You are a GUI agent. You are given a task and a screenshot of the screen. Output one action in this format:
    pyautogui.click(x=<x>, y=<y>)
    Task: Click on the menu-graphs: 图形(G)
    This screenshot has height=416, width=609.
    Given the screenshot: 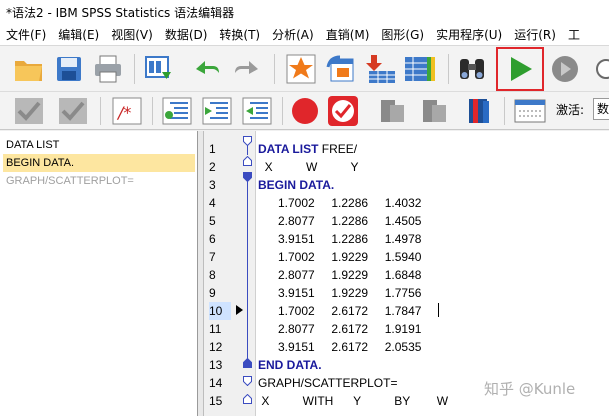 What is the action you would take?
    pyautogui.click(x=402, y=34)
    